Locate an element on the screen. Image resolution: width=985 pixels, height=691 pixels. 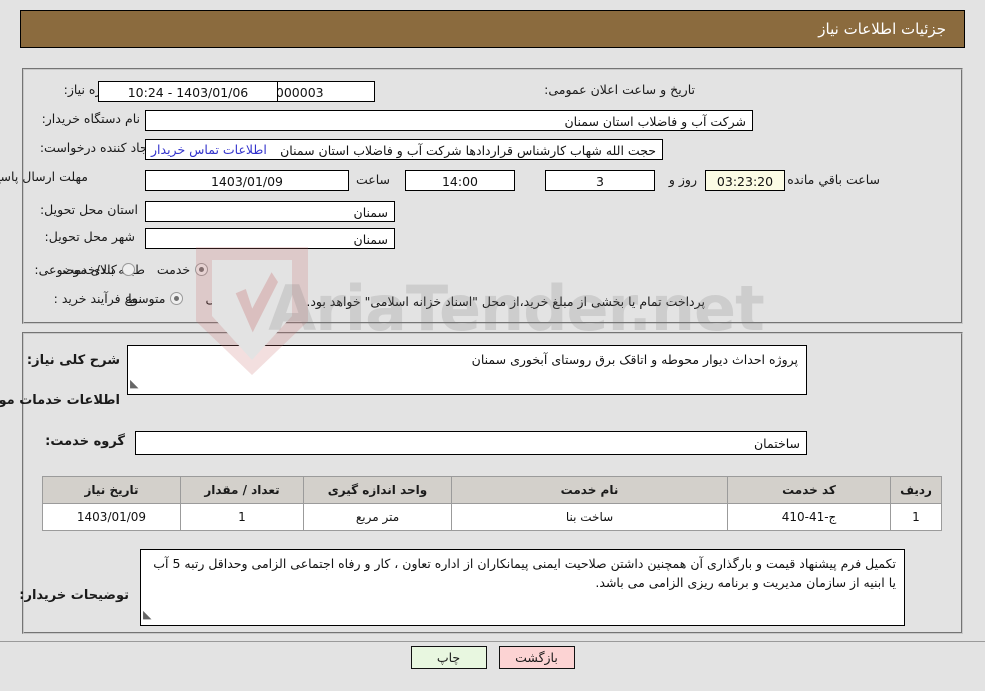
print-button: چاپ is located at coordinates (448, 657).